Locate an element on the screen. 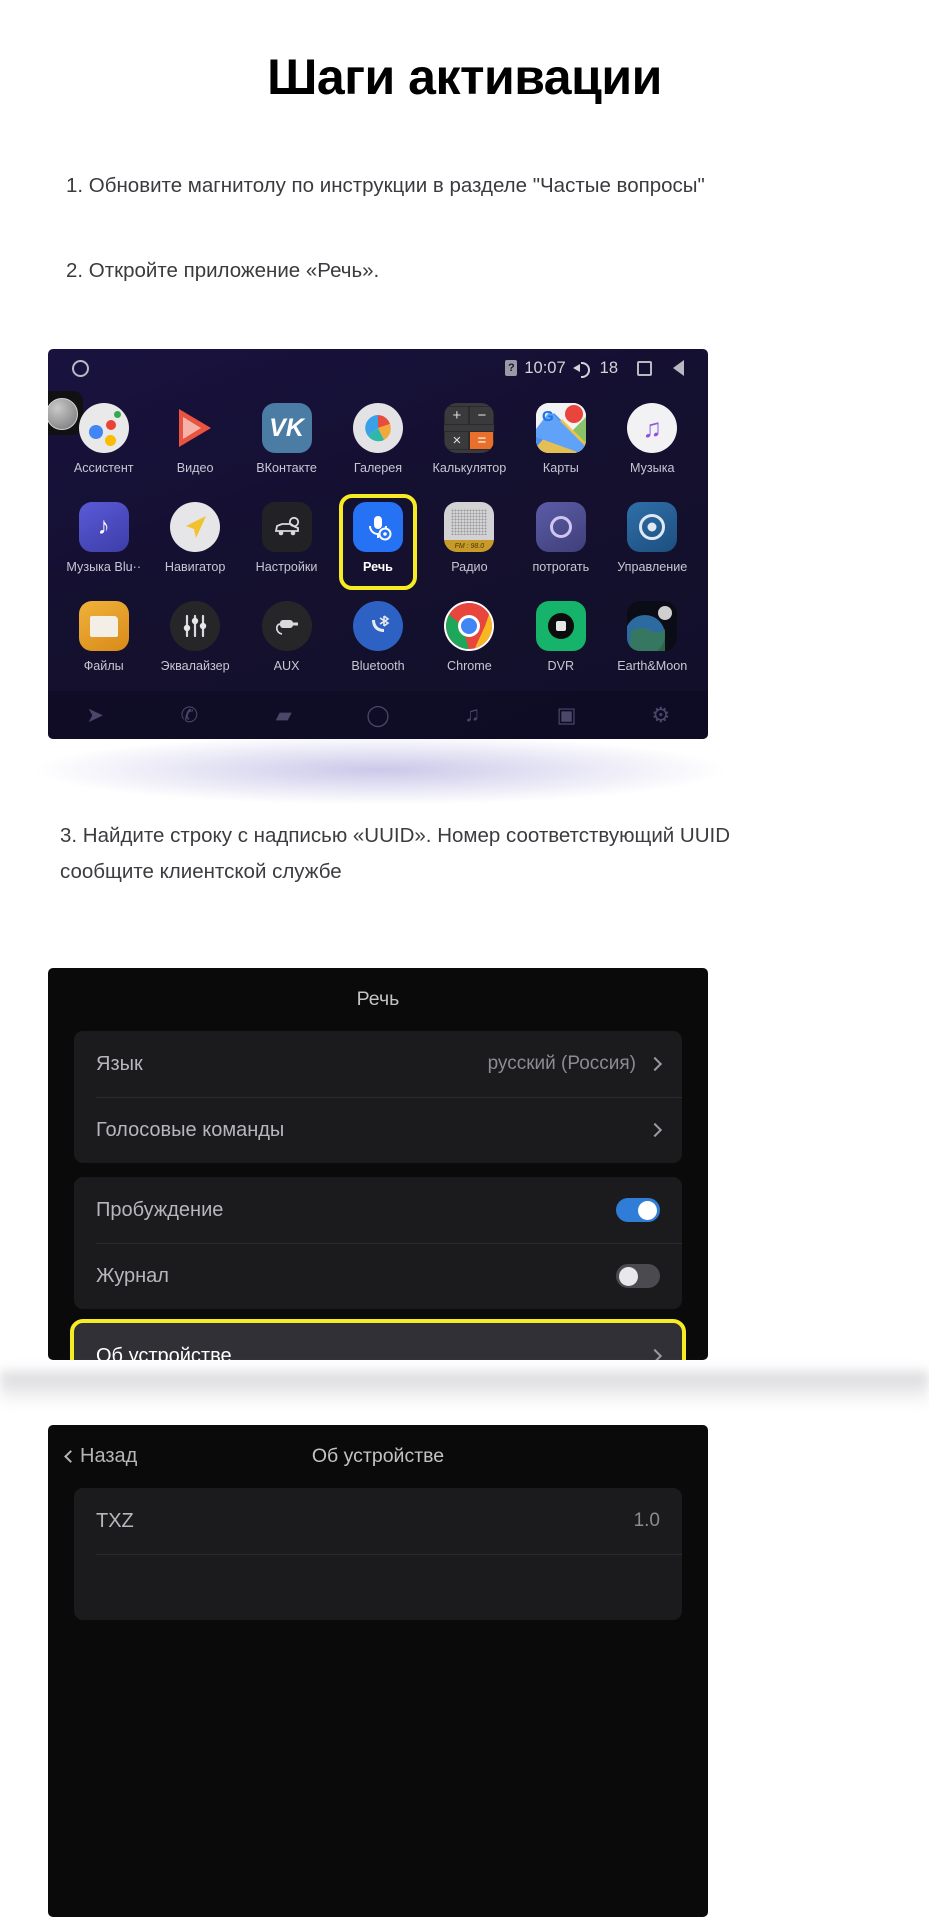 The height and width of the screenshot is (1917, 929). vk-icon: VK is located at coordinates (286, 428).